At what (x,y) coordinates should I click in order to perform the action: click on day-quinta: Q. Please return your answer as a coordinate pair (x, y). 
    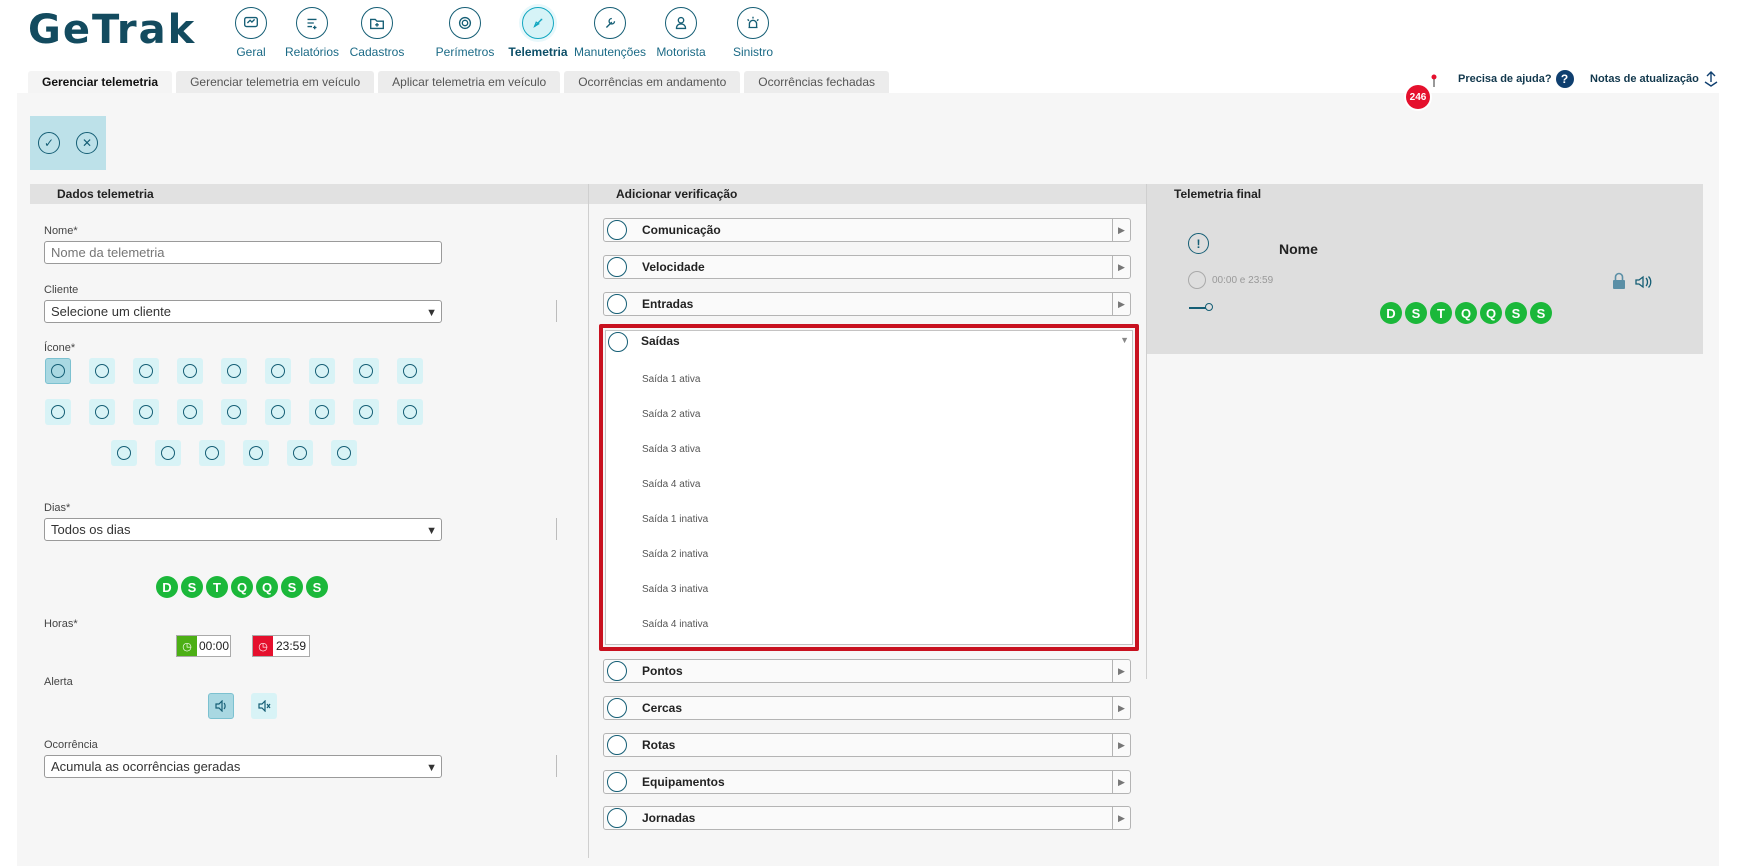
    Looking at the image, I should click on (267, 587).